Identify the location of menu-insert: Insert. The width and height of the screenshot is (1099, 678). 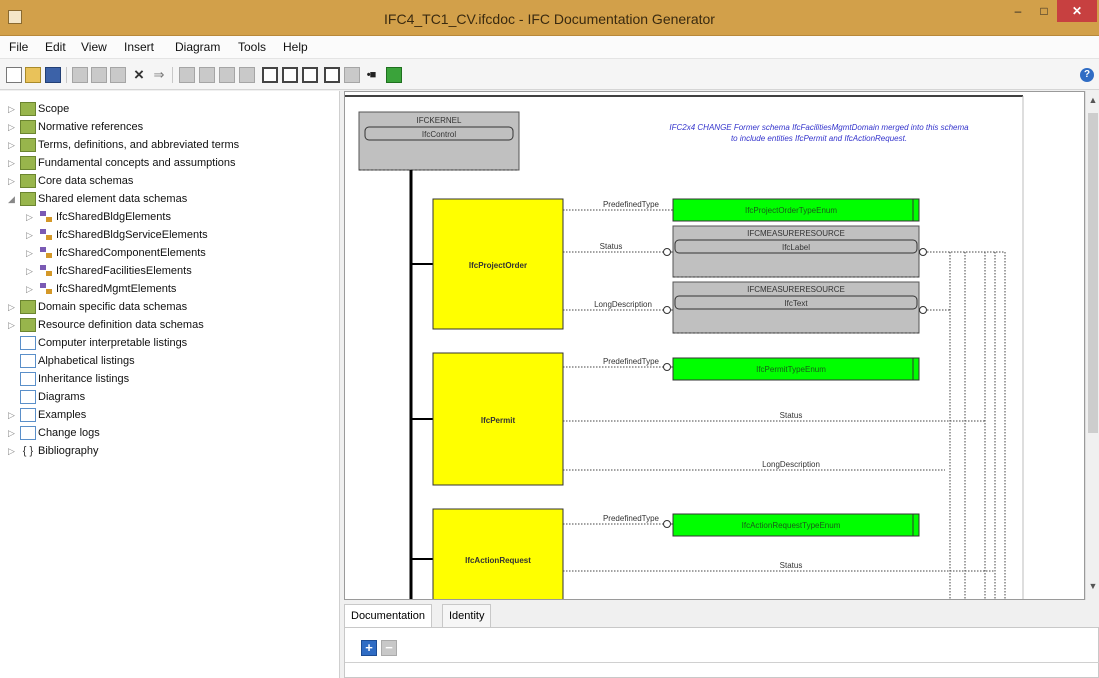
(139, 47).